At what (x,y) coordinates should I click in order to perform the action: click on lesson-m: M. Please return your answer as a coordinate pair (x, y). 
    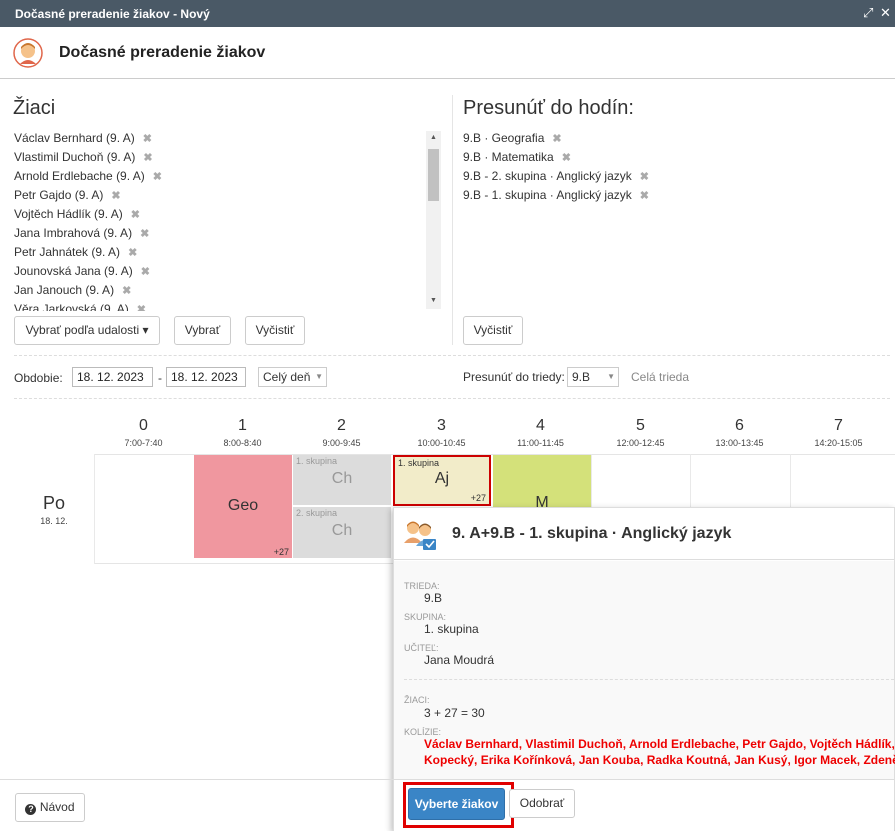
    Looking at the image, I should click on (542, 485).